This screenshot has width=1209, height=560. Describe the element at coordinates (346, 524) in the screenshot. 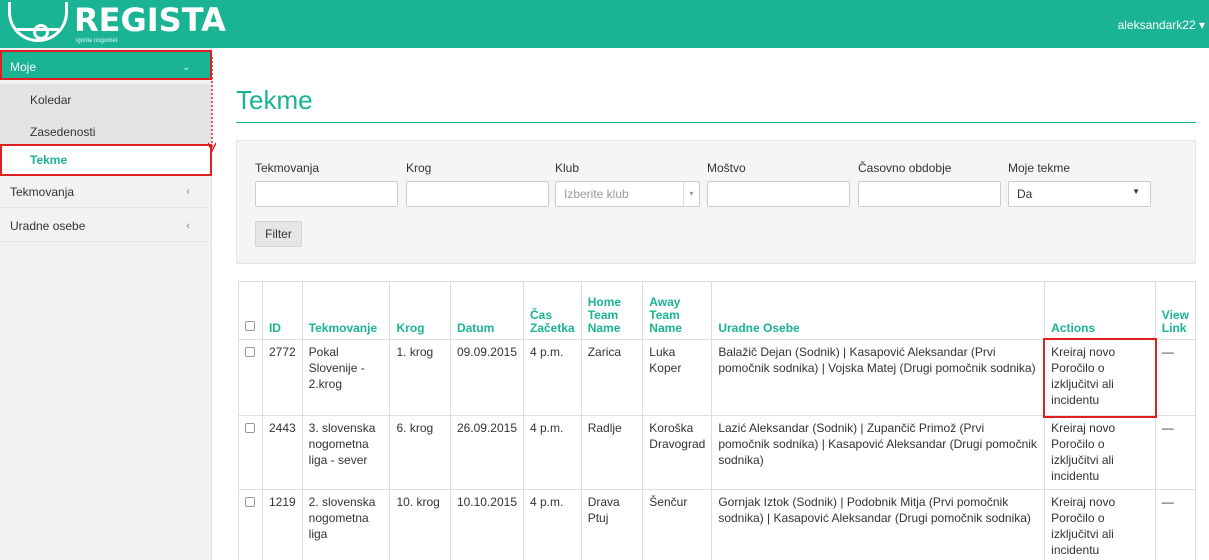

I see `cell-tekmovanje: 2. slovenska nogometna liga` at that location.